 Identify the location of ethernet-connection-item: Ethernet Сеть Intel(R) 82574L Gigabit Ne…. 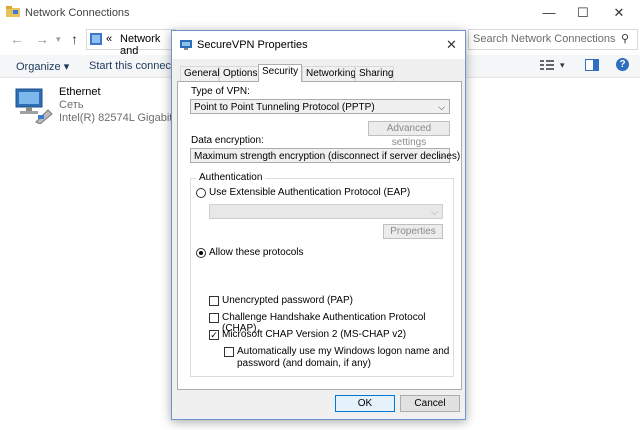
(103, 106).